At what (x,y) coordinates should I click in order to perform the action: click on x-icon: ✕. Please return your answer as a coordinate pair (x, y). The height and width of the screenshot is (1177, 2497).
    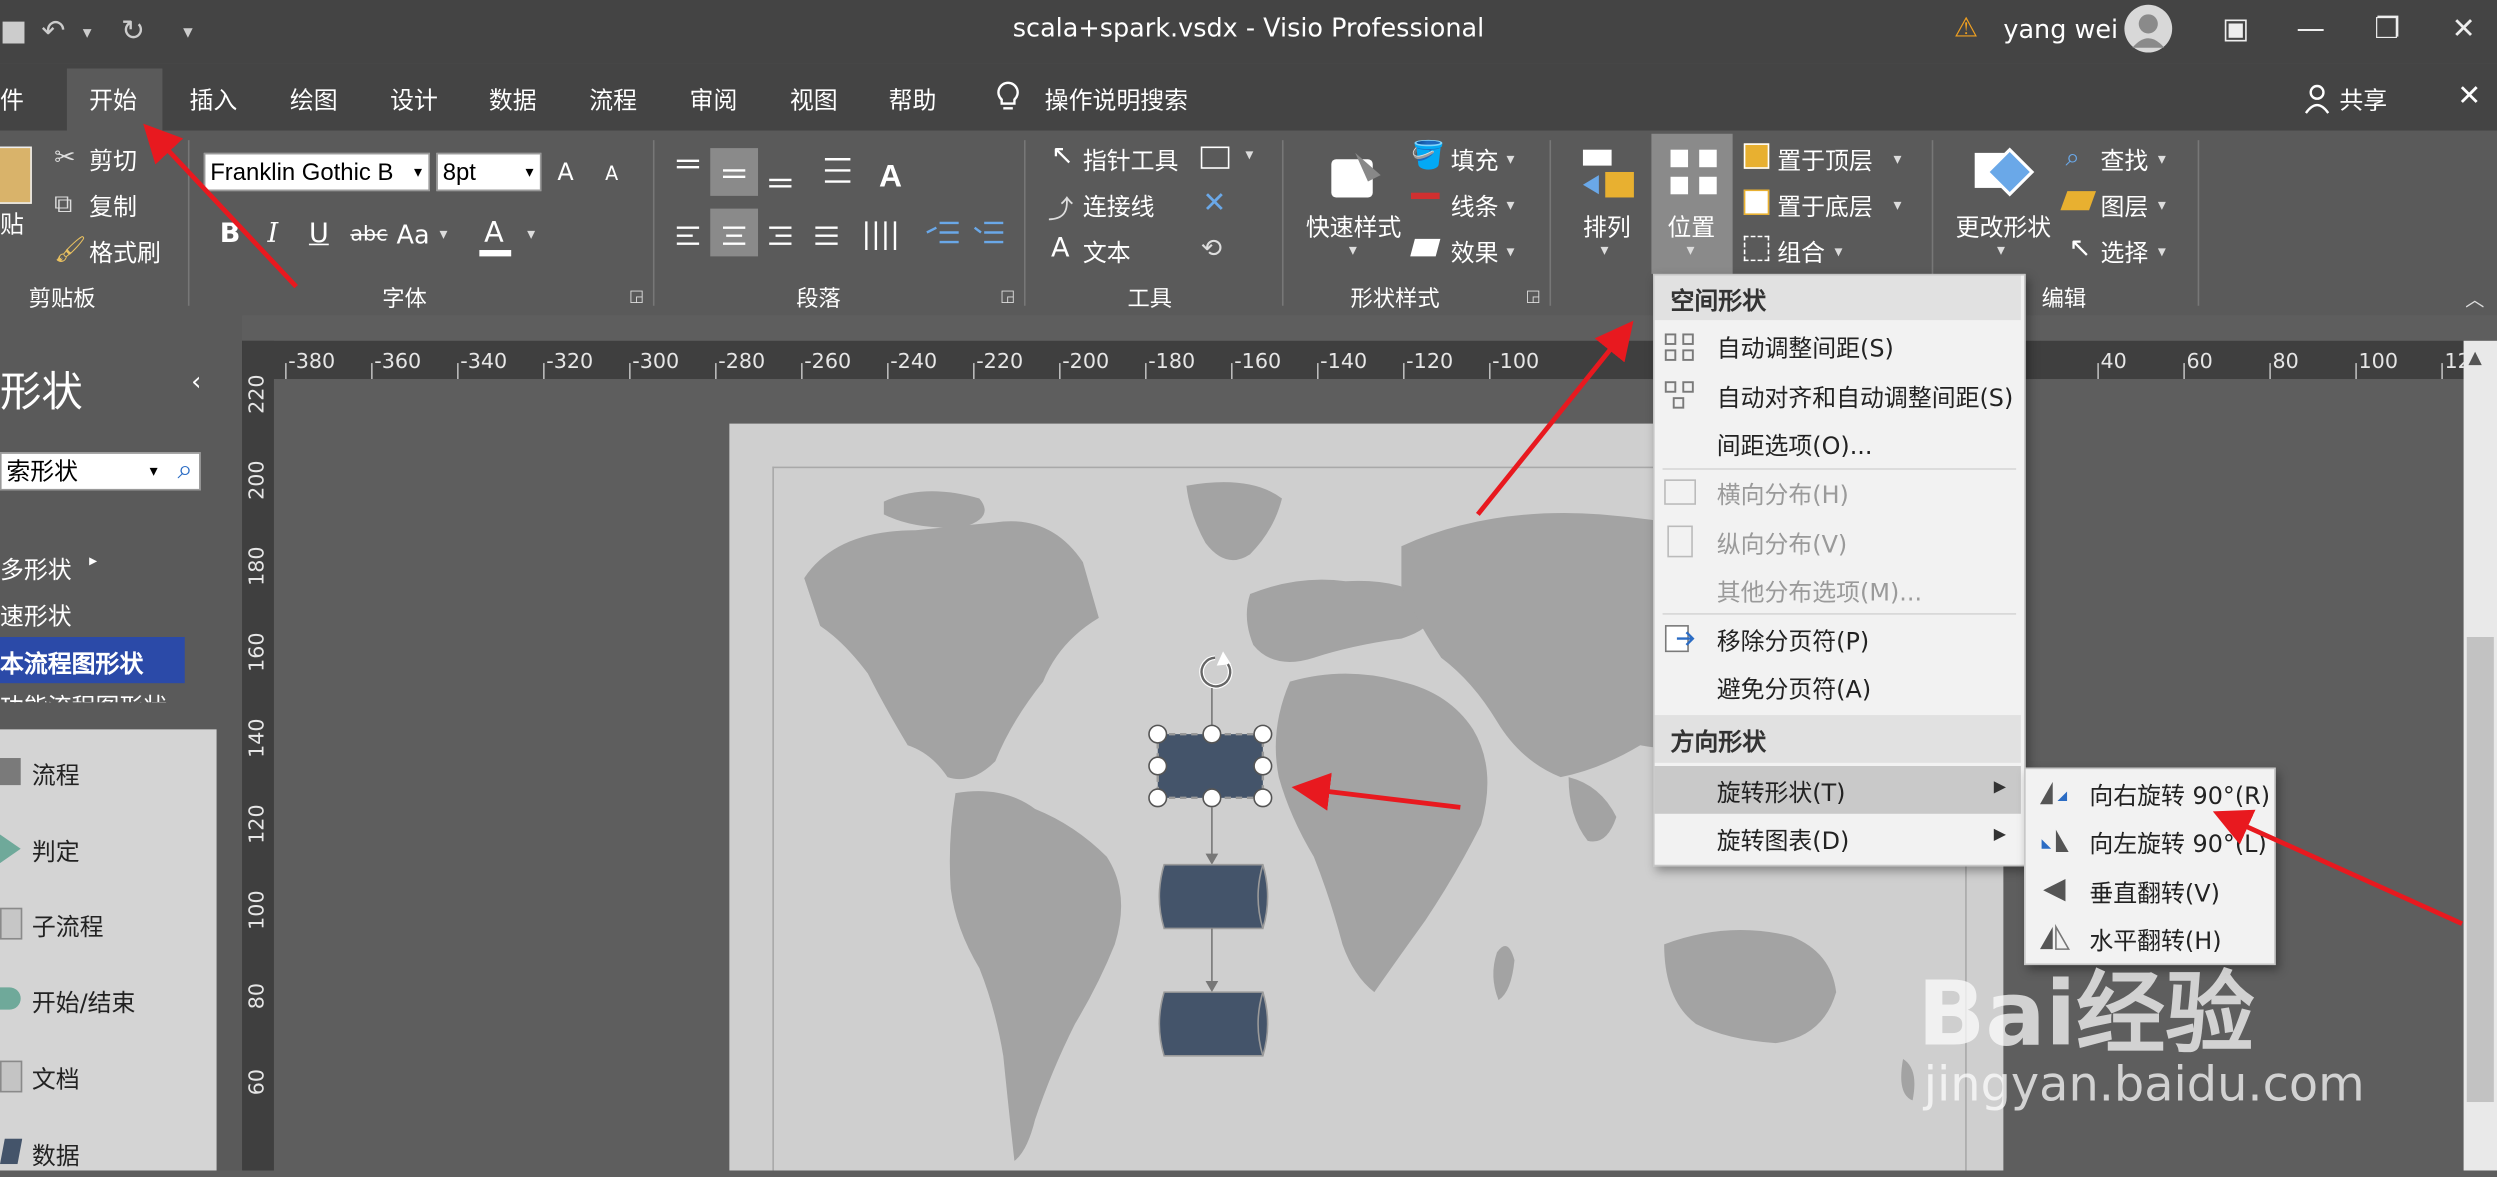
    Looking at the image, I should click on (1214, 202).